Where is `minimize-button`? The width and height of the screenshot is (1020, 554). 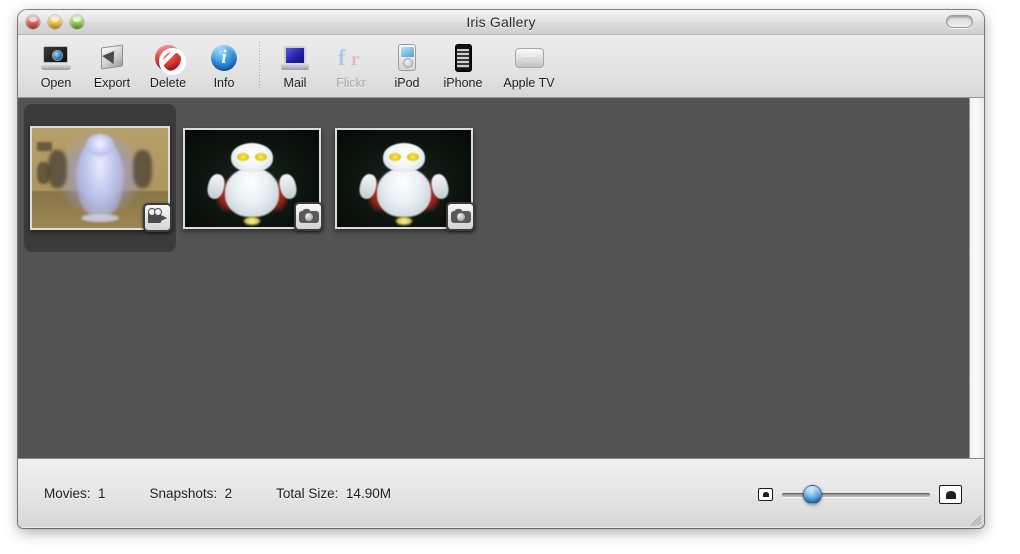 minimize-button is located at coordinates (55, 22).